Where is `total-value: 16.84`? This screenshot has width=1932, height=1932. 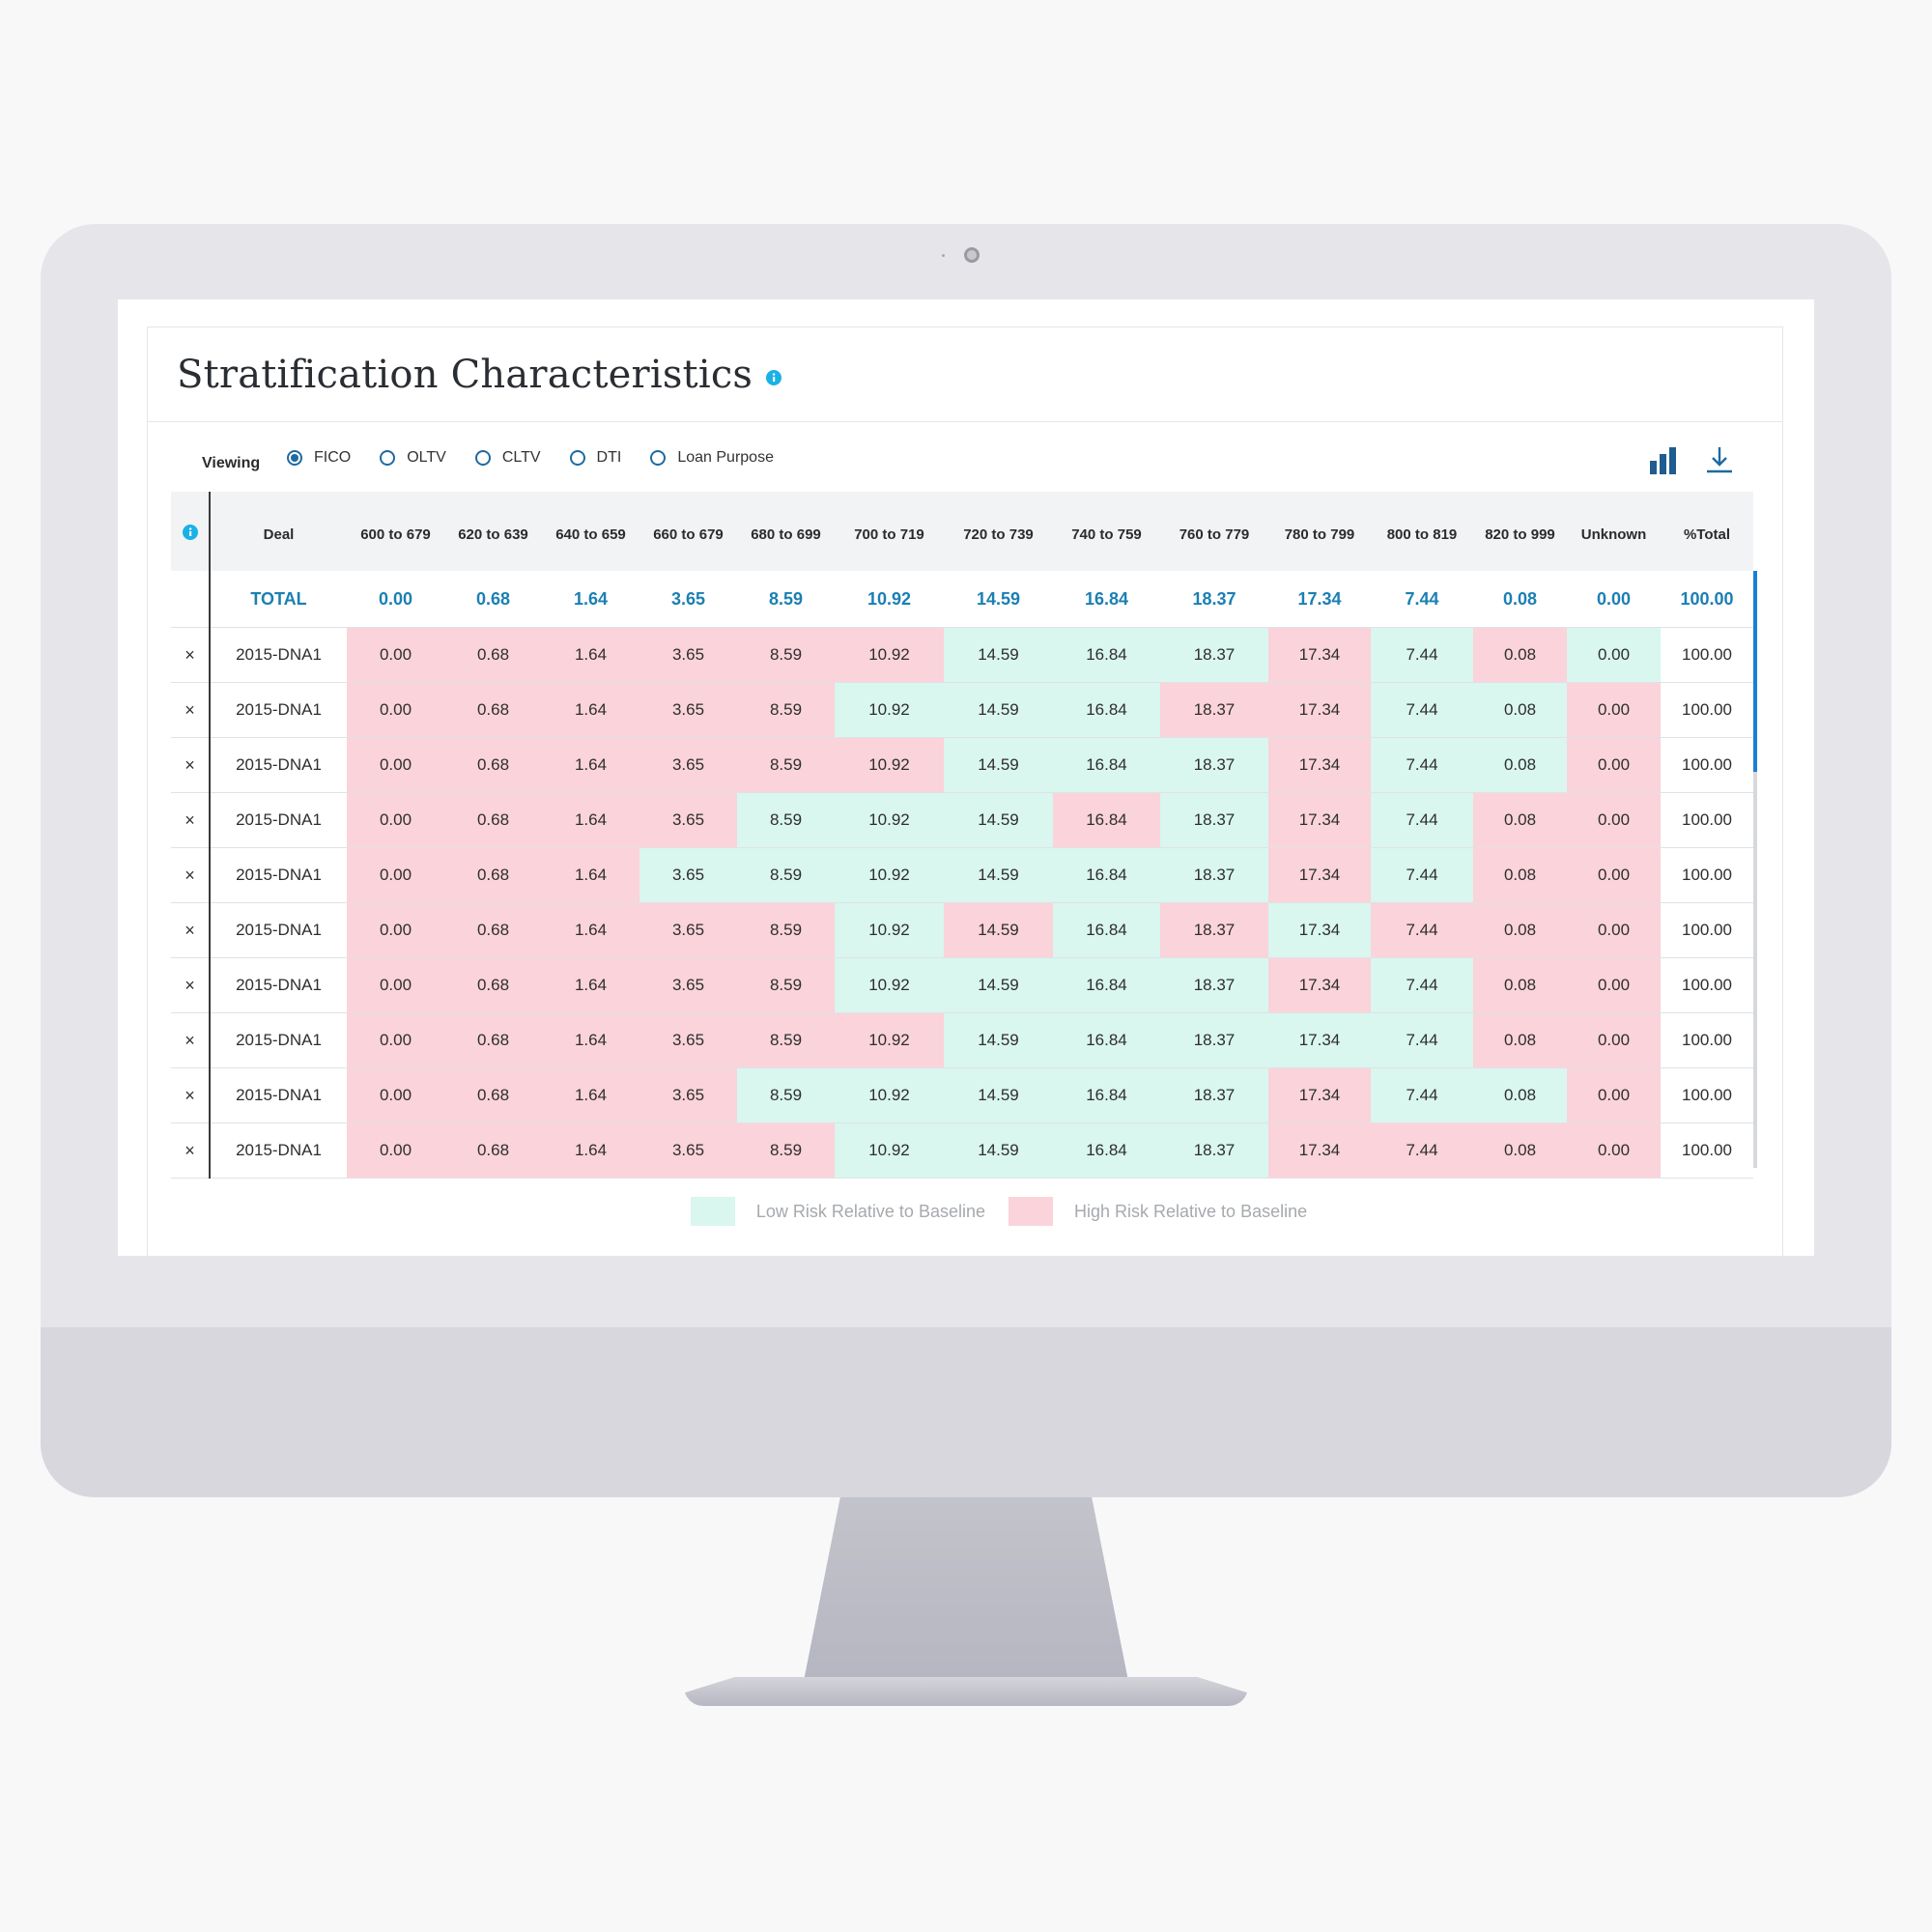
total-value: 16.84 is located at coordinates (1106, 599).